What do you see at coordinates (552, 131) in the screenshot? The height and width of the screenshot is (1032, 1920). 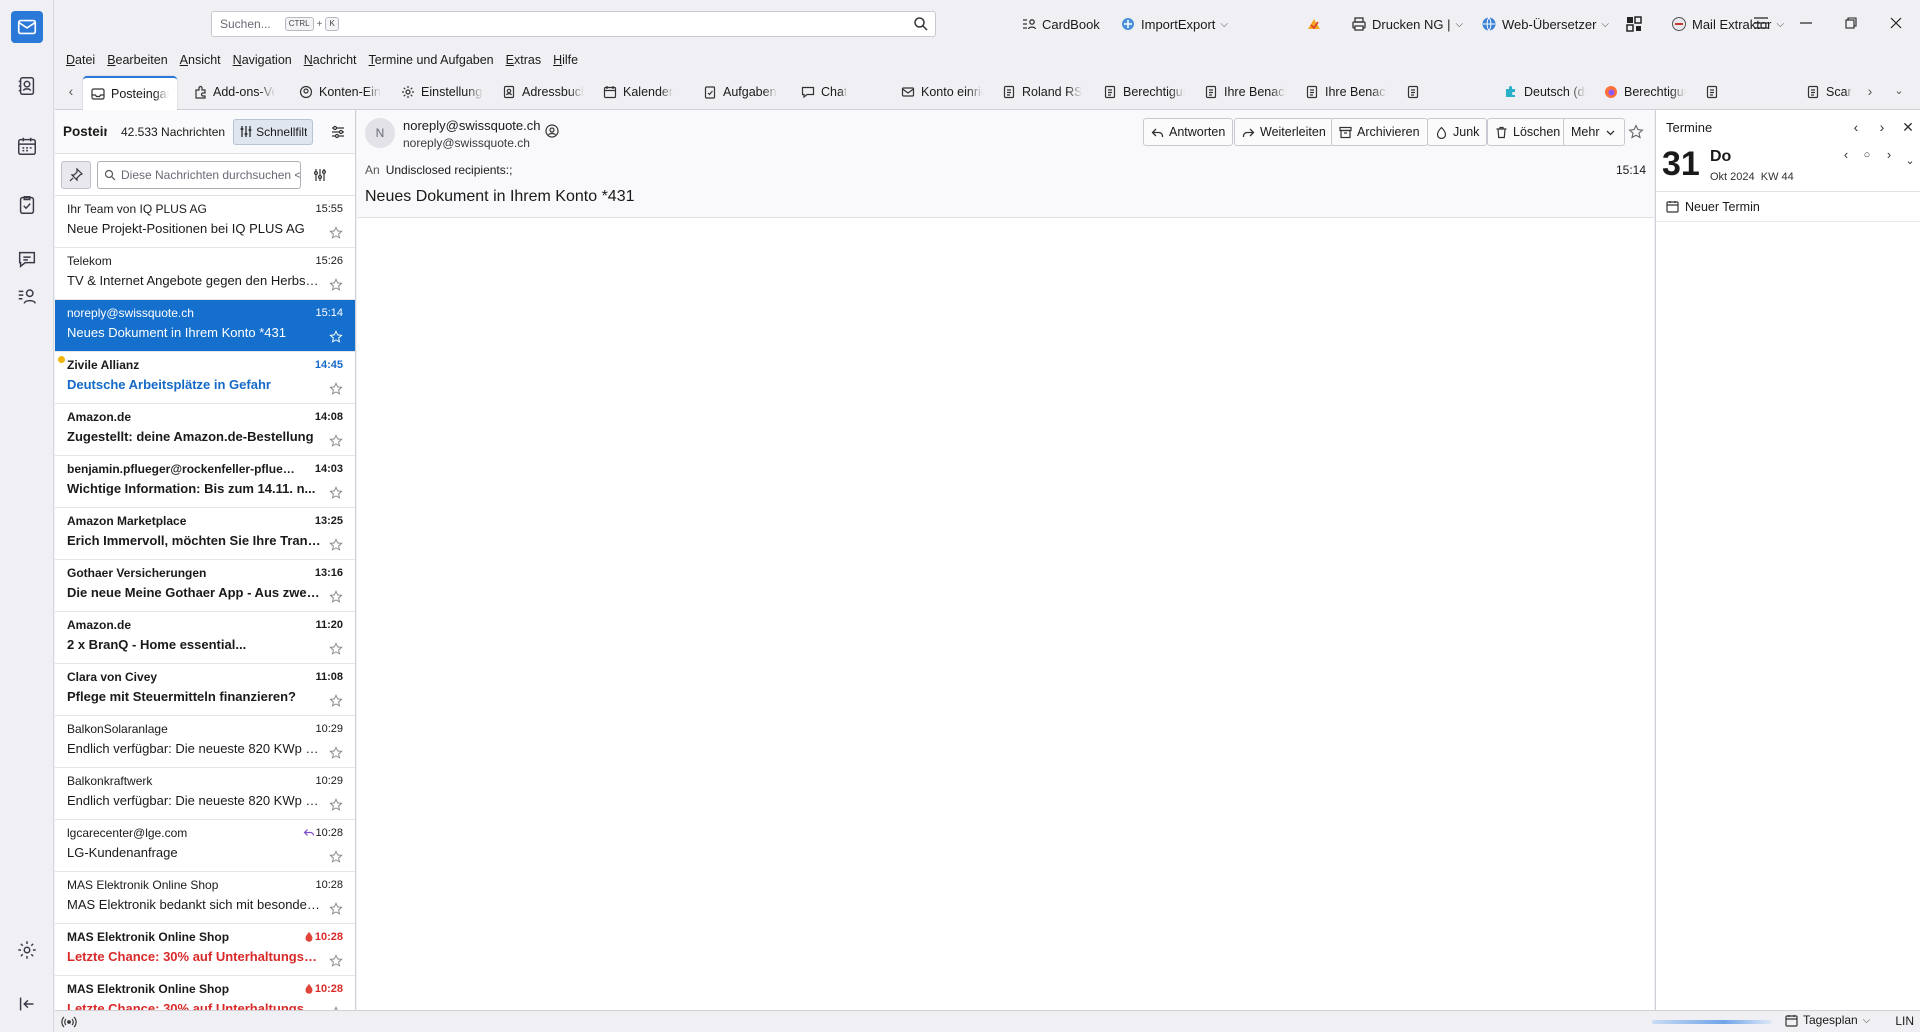 I see `add-contact-icon` at bounding box center [552, 131].